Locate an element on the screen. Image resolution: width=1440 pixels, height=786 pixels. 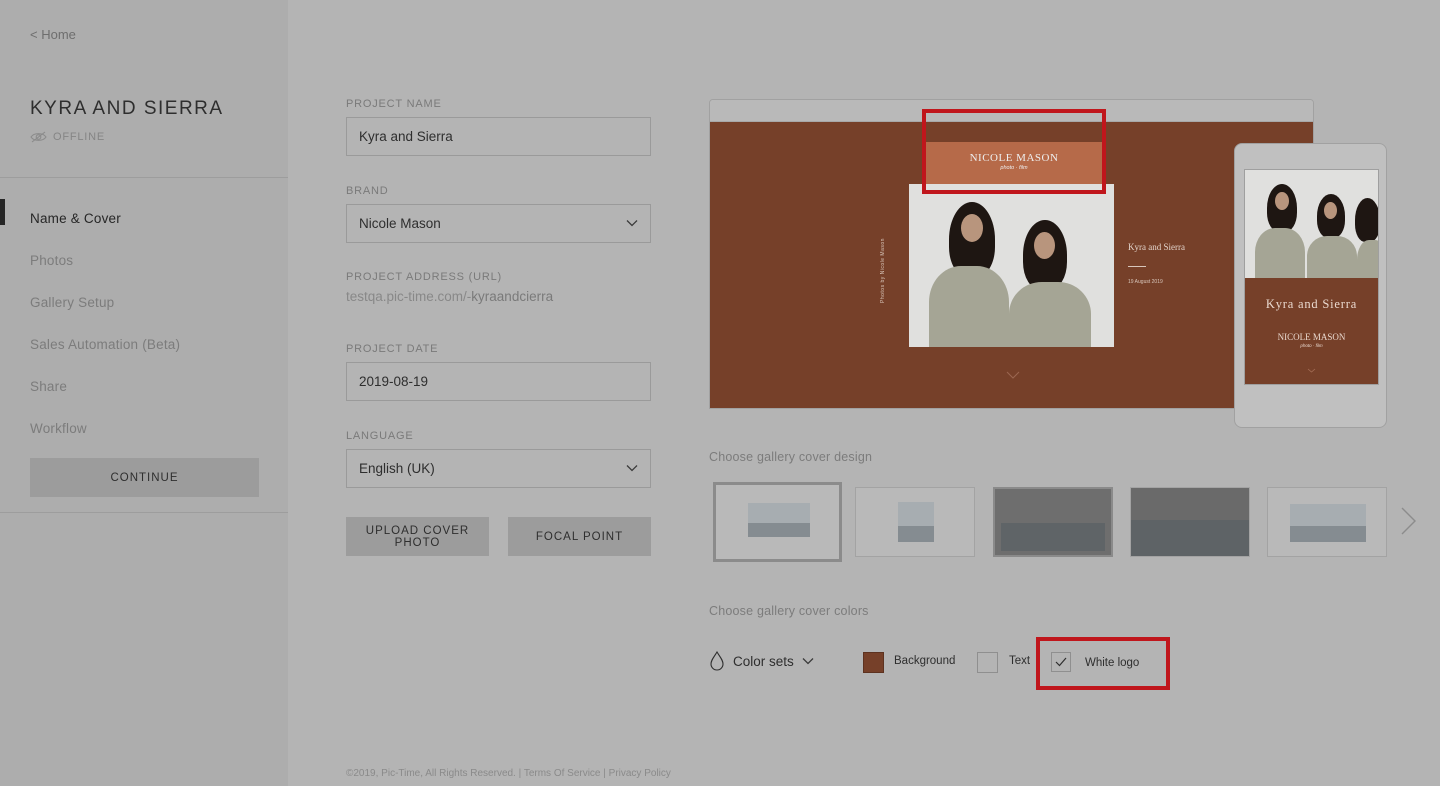
color-sets-dropdown: Color sets is located at coordinates (761, 661).